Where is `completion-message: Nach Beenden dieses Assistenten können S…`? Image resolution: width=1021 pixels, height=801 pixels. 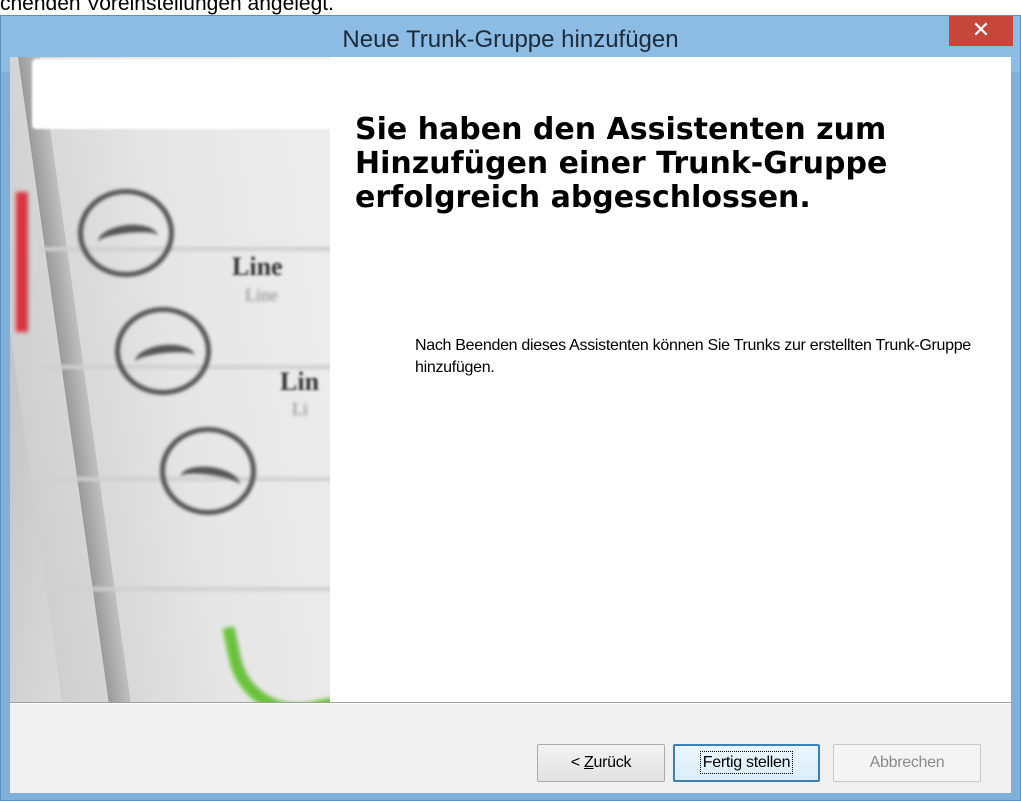
completion-message: Nach Beenden dieses Assistenten können S… is located at coordinates (693, 356).